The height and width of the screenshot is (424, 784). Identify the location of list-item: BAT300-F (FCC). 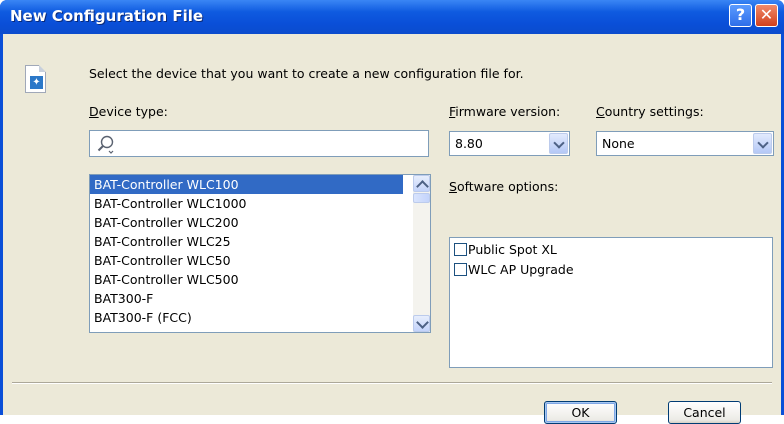
(246, 317).